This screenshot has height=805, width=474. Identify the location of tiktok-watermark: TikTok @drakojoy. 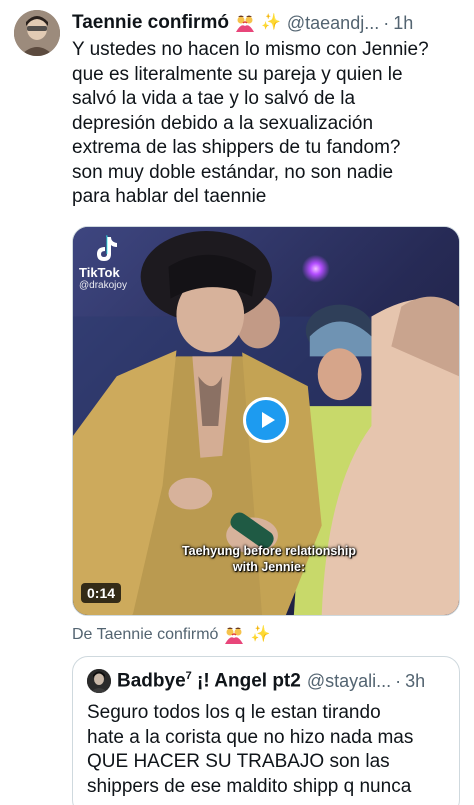
(103, 263).